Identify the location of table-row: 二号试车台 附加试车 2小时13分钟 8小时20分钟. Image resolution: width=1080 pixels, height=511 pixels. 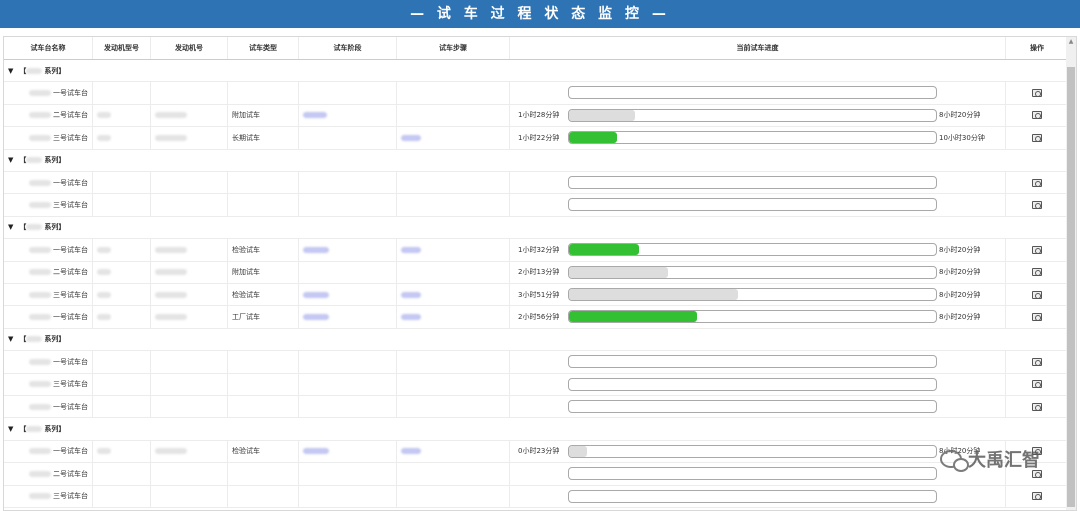
(536, 272).